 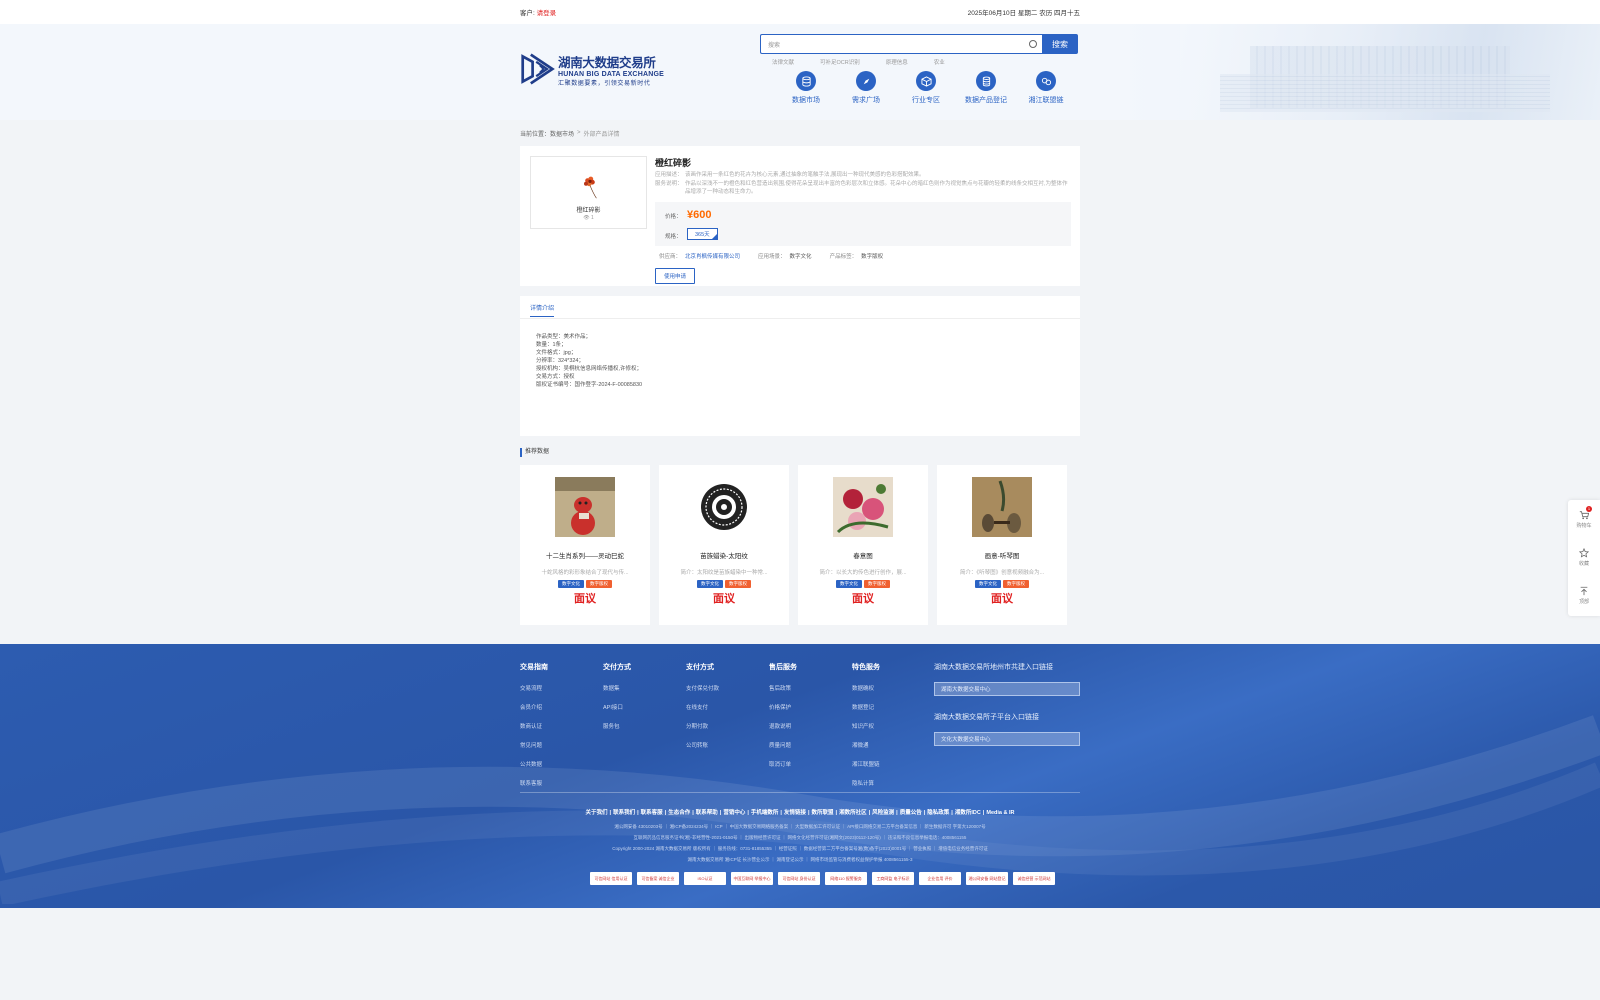 I want to click on footer-bottom-link: 生态合作, so click(x=679, y=813).